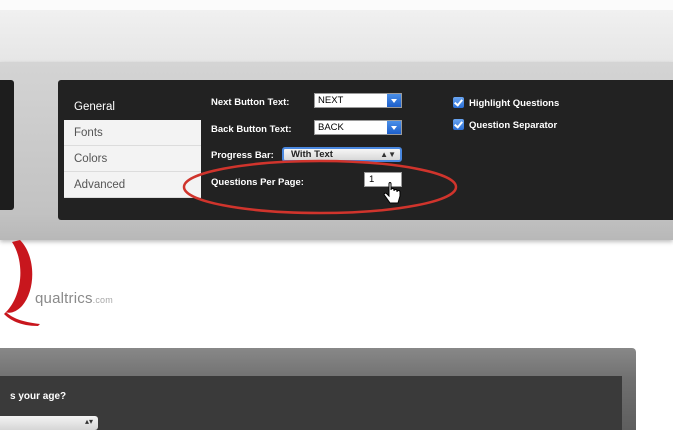  I want to click on red-highlight-ellipse, so click(320, 187).